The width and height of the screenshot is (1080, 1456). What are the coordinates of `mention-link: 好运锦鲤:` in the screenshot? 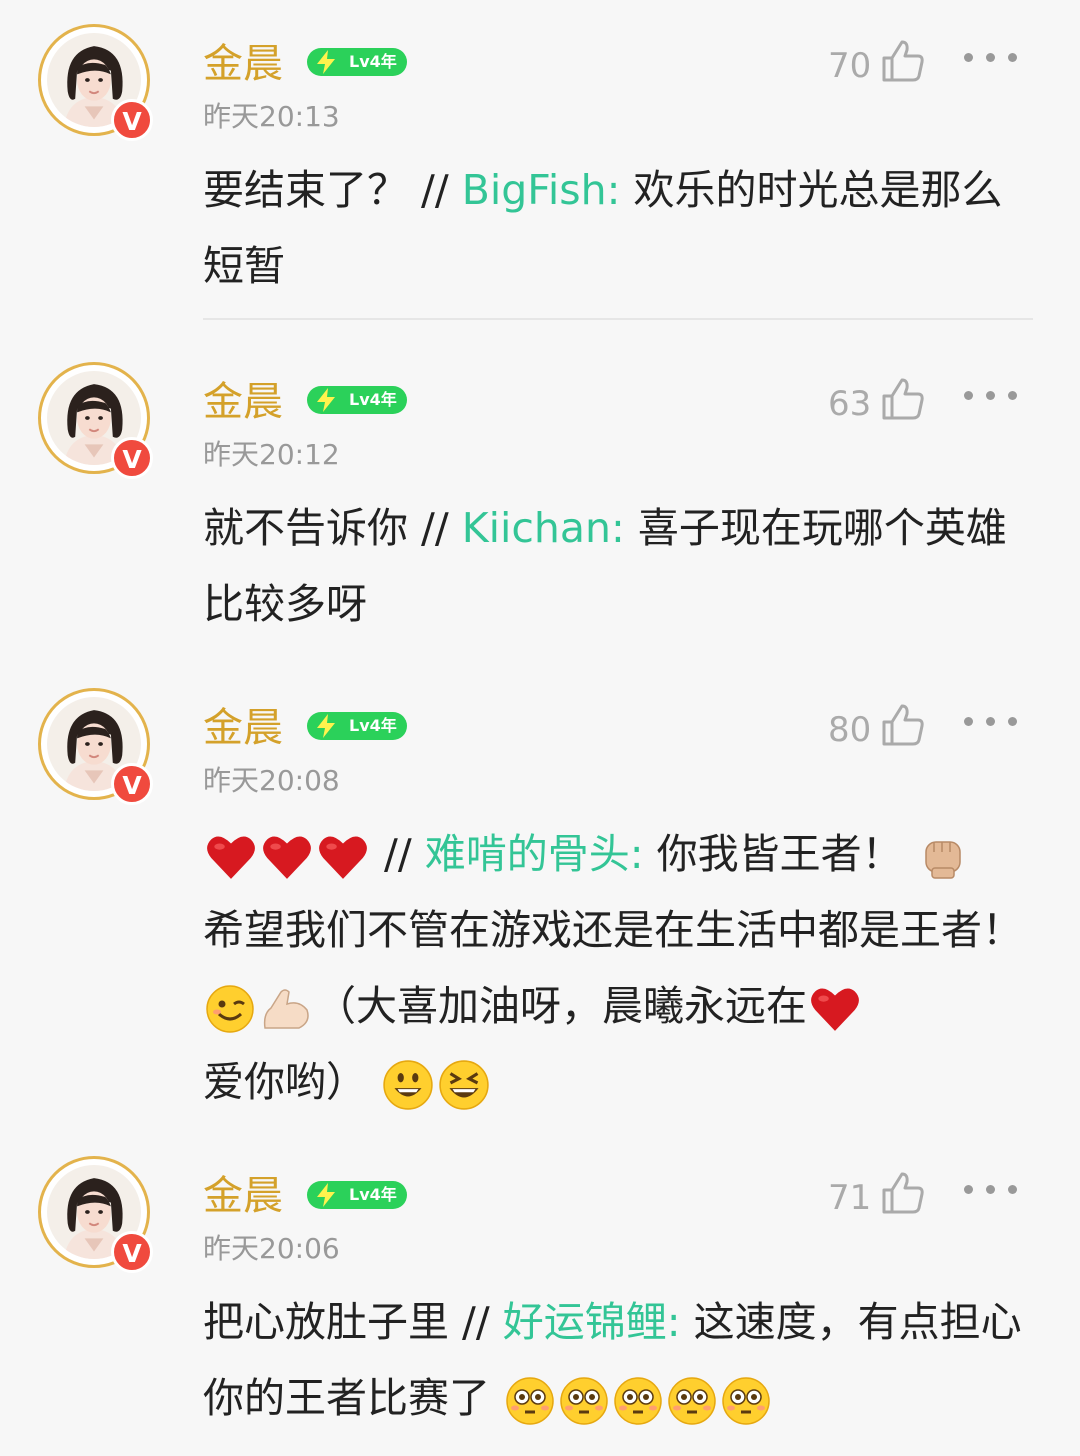 It's located at (592, 1322).